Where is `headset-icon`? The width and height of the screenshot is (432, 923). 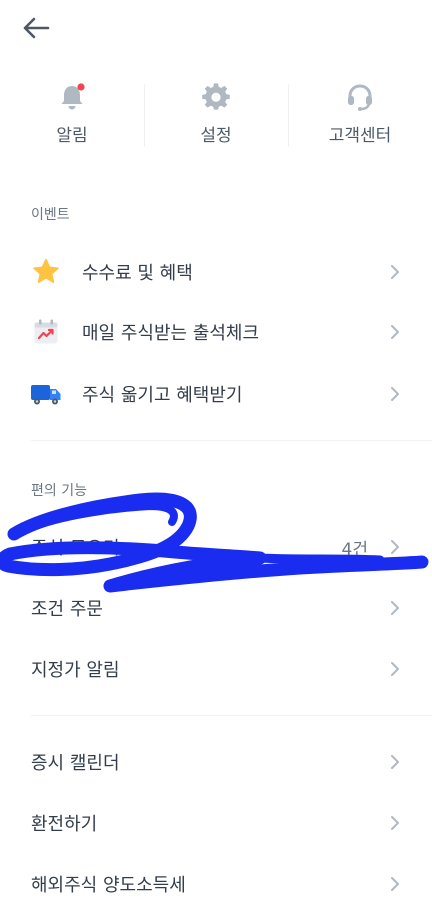
headset-icon is located at coordinates (360, 97).